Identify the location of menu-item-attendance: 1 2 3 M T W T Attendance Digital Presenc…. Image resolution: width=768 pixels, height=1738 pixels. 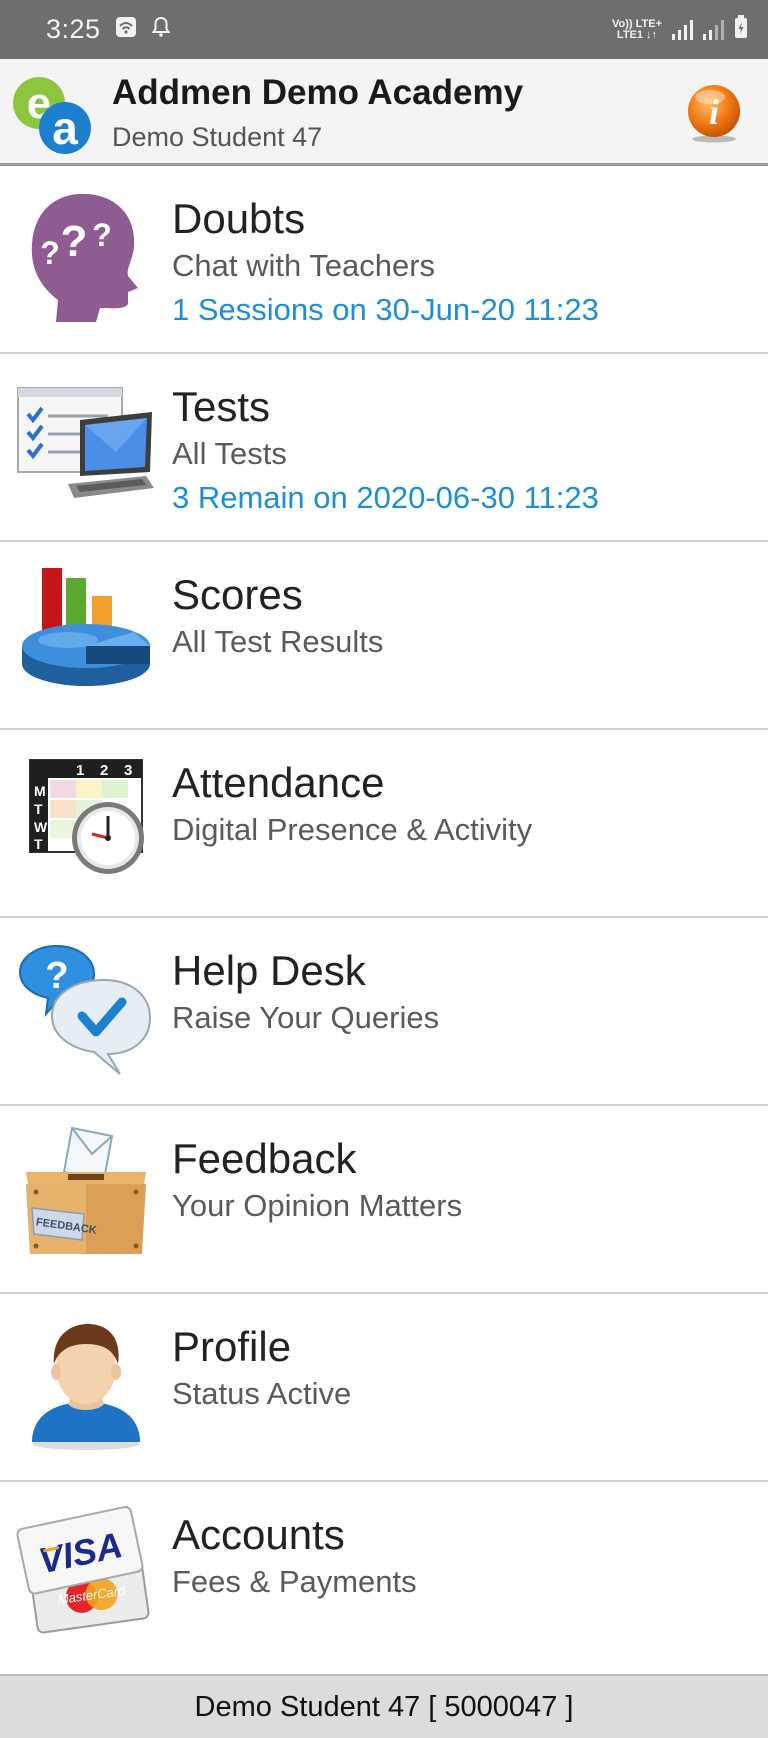
(384, 824).